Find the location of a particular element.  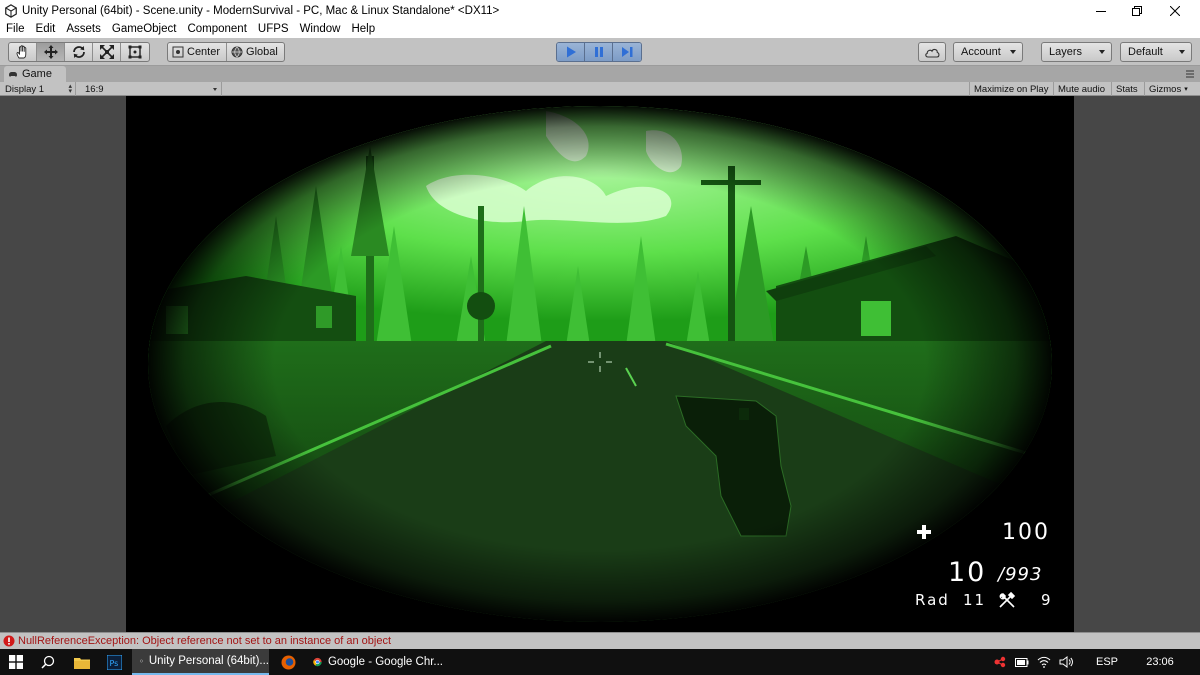

layers-dropdown: Layers is located at coordinates (1076, 52).